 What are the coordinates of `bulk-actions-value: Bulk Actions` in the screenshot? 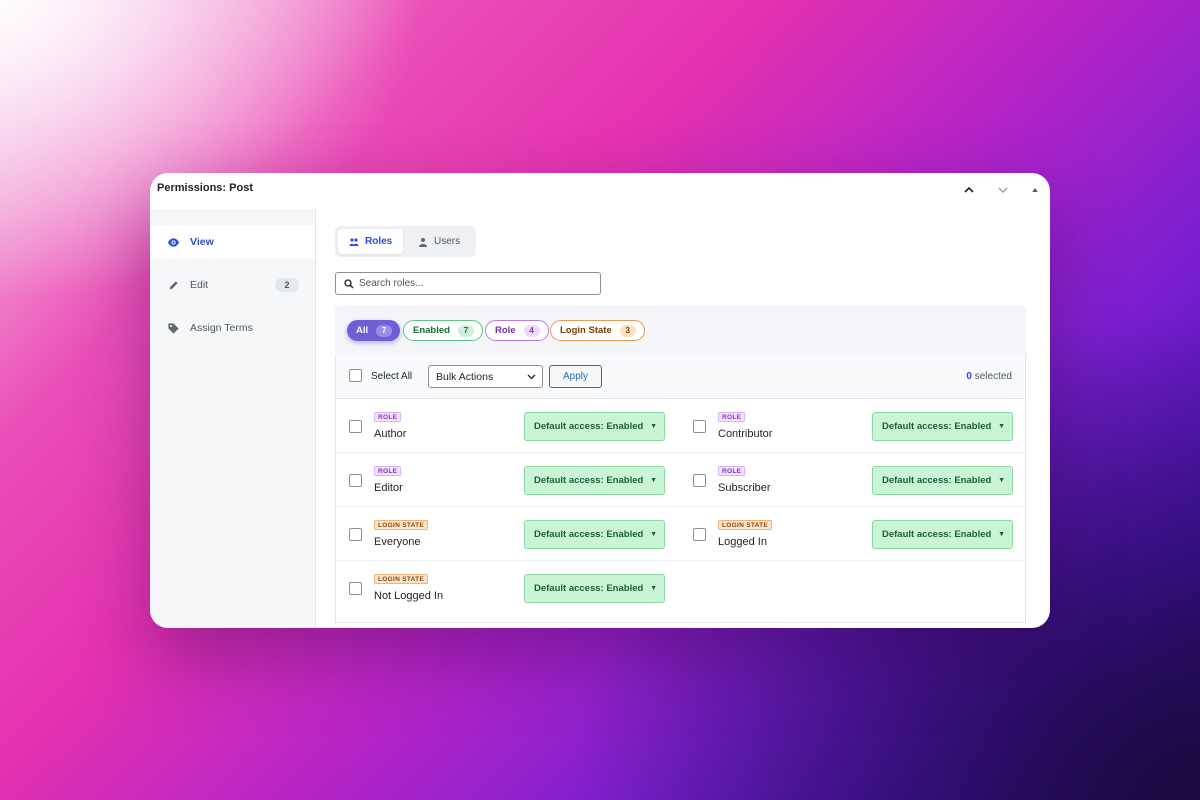 It's located at (465, 376).